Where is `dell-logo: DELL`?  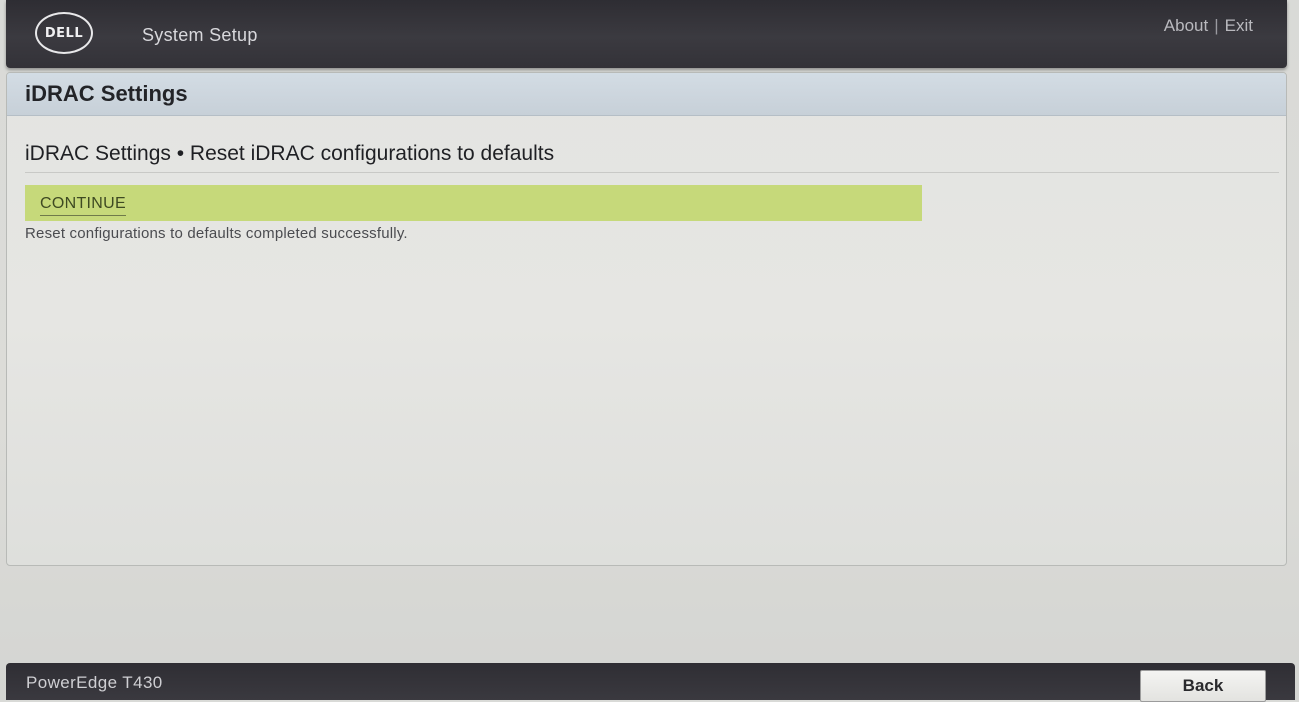 dell-logo: DELL is located at coordinates (64, 33).